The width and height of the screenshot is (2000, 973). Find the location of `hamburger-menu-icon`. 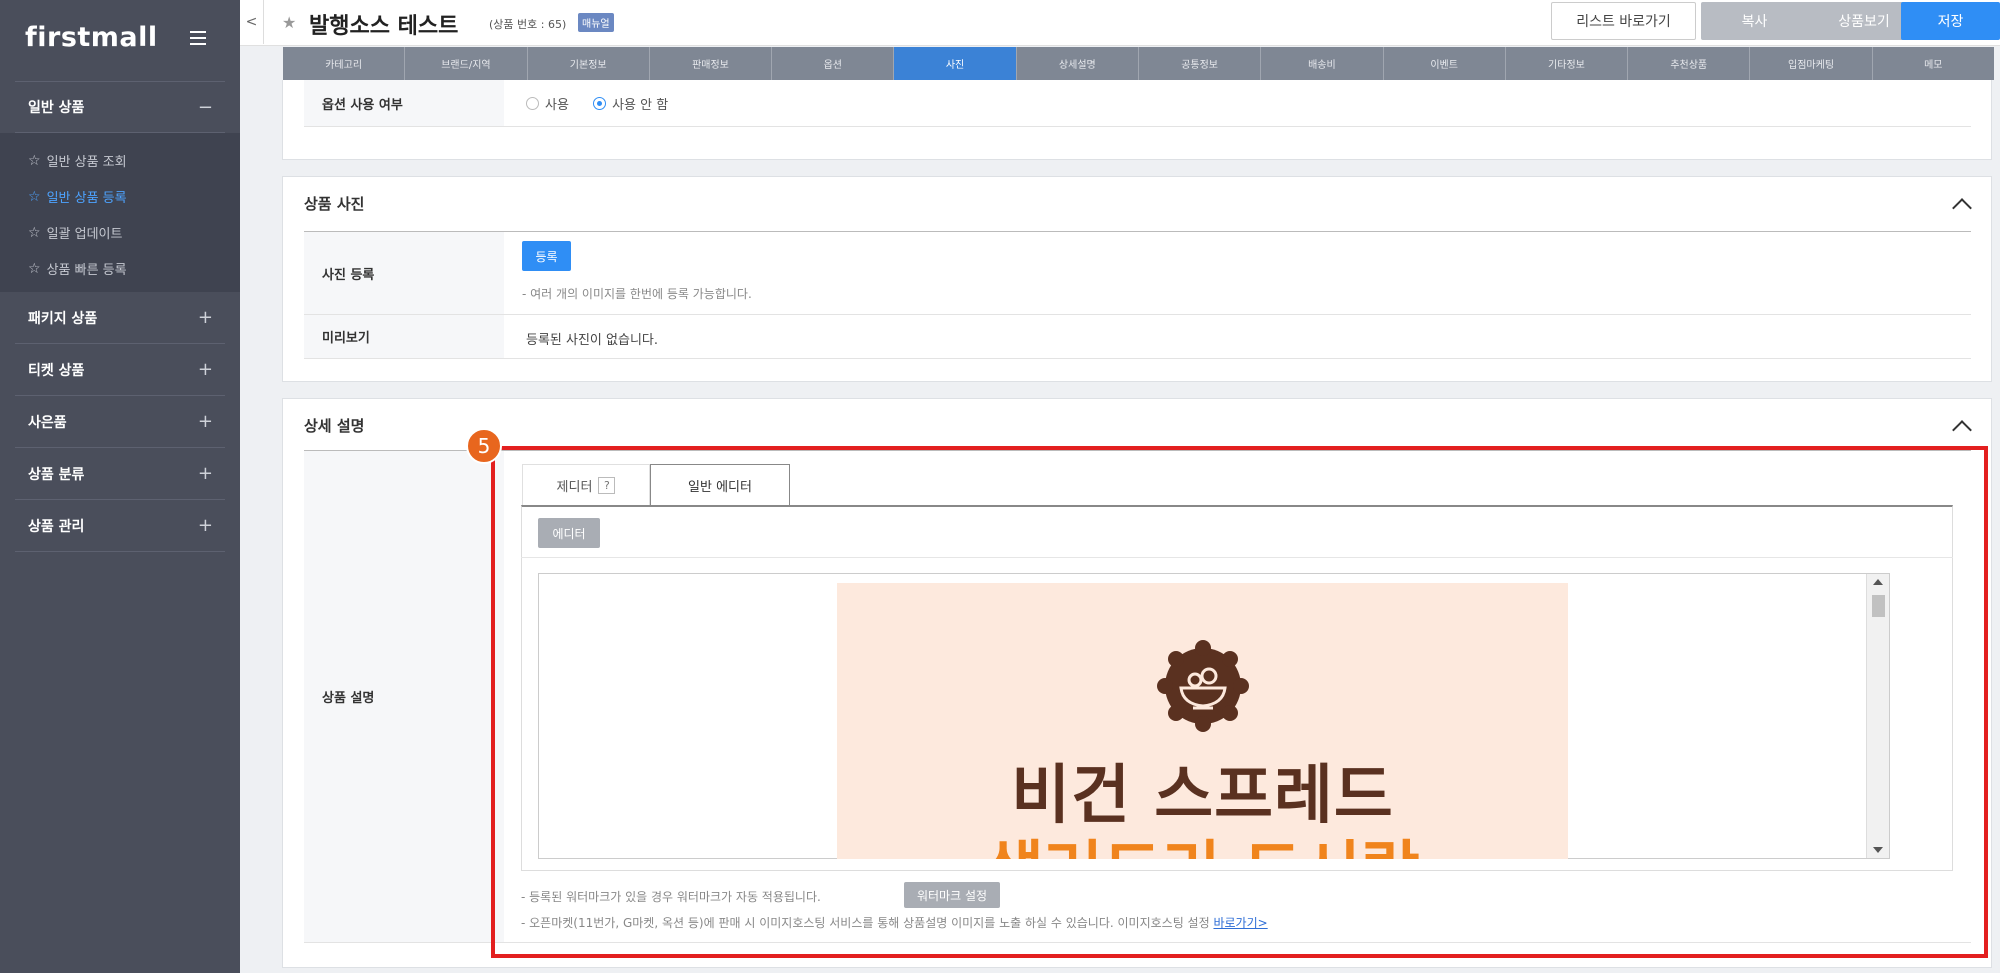

hamburger-menu-icon is located at coordinates (198, 38).